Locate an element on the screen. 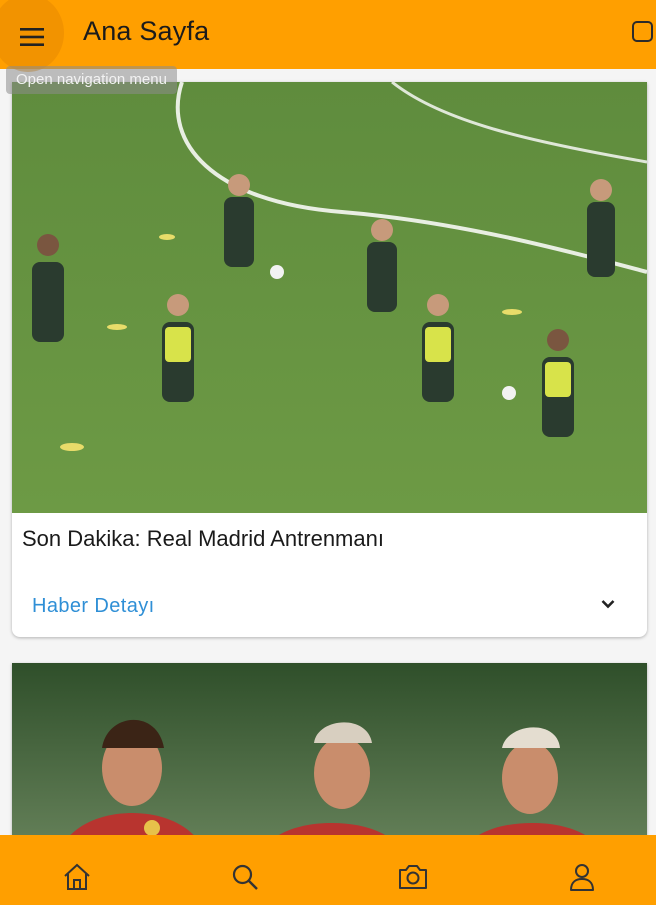  nav-camera-button is located at coordinates (413, 877).